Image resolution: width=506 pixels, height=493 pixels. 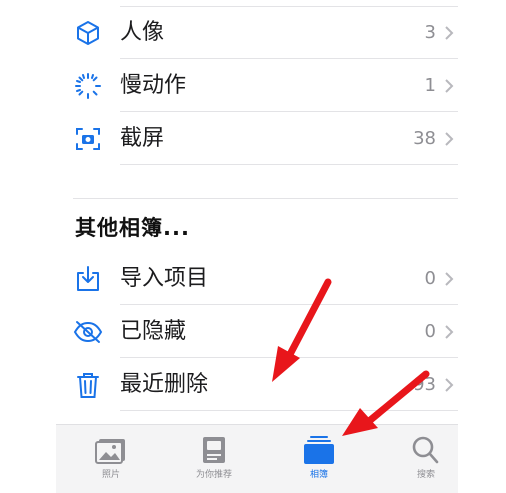 I want to click on slow-motion-icon, so click(x=88, y=86).